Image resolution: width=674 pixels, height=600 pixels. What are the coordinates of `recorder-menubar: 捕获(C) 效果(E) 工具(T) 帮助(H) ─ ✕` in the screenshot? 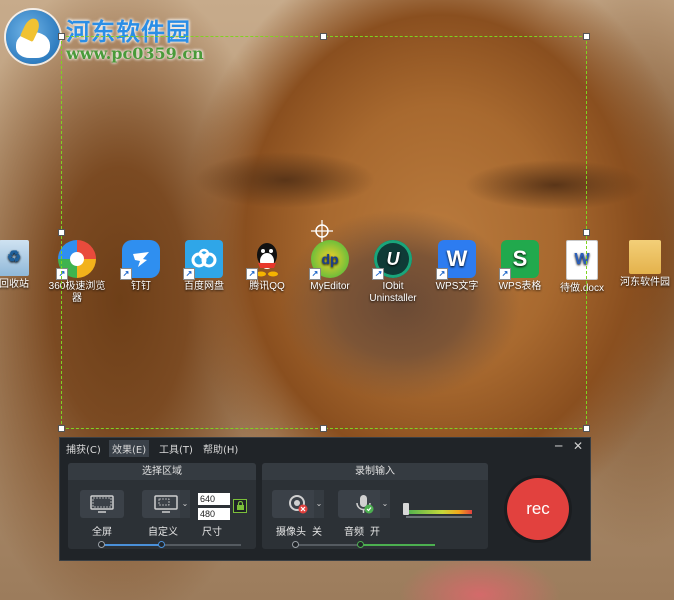 It's located at (325, 447).